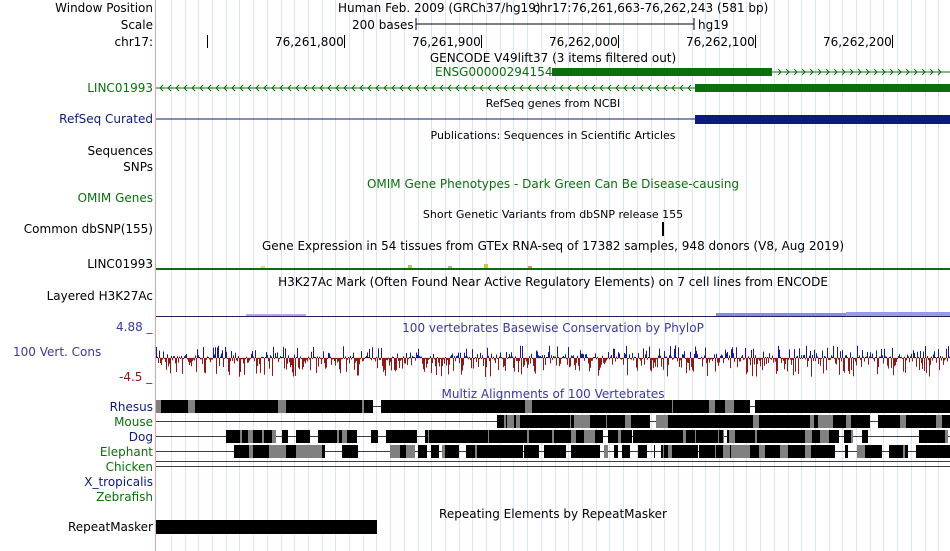 This screenshot has height=551, width=950. What do you see at coordinates (138, 167) in the screenshot?
I see `publications-side-label-2: SNPs` at bounding box center [138, 167].